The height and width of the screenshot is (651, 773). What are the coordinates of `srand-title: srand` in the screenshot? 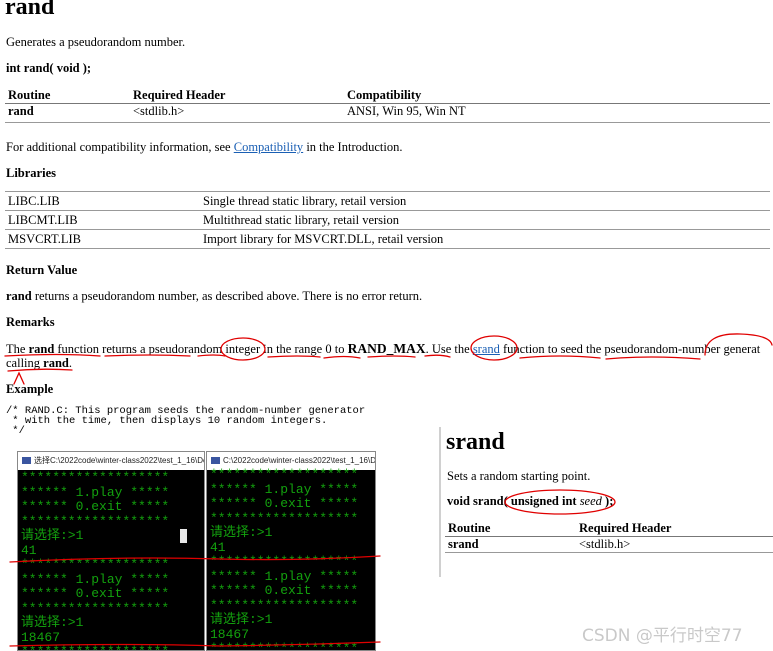 It's located at (475, 442).